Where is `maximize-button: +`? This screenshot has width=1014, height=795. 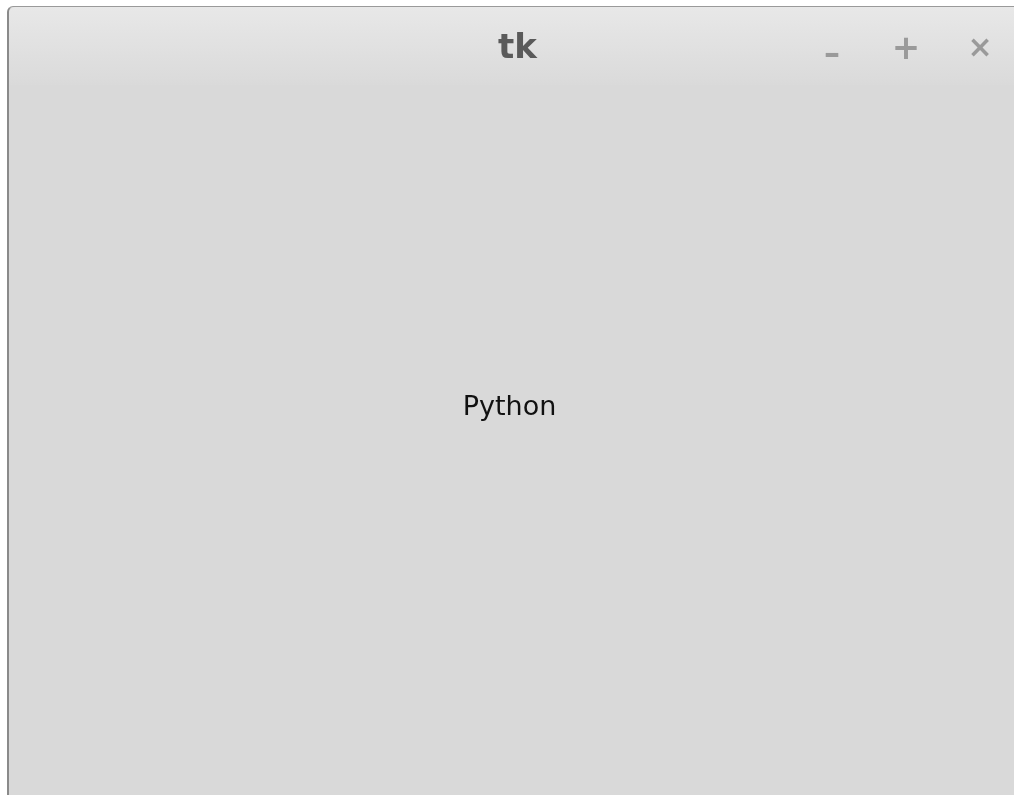
maximize-button: + is located at coordinates (906, 47).